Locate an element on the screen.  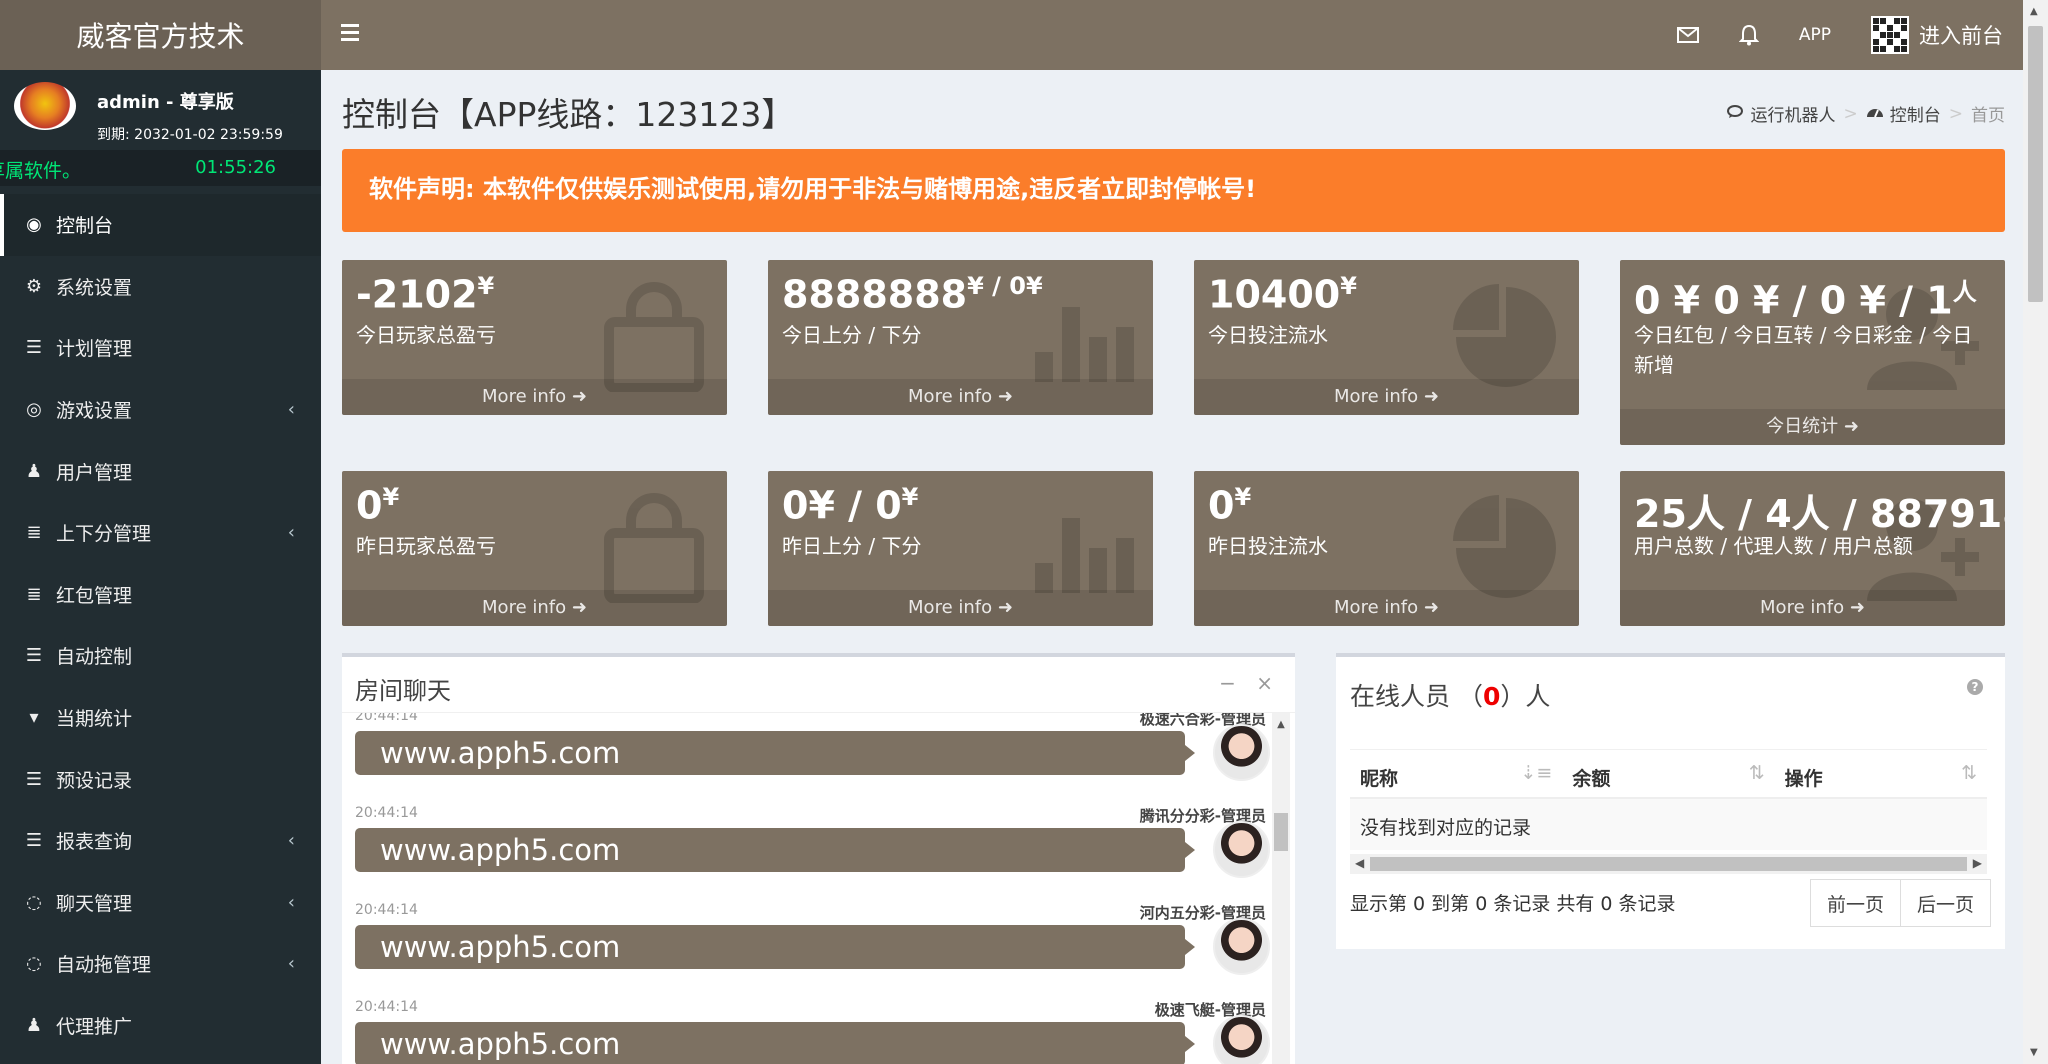
admin-avatar is located at coordinates (1241, 946).